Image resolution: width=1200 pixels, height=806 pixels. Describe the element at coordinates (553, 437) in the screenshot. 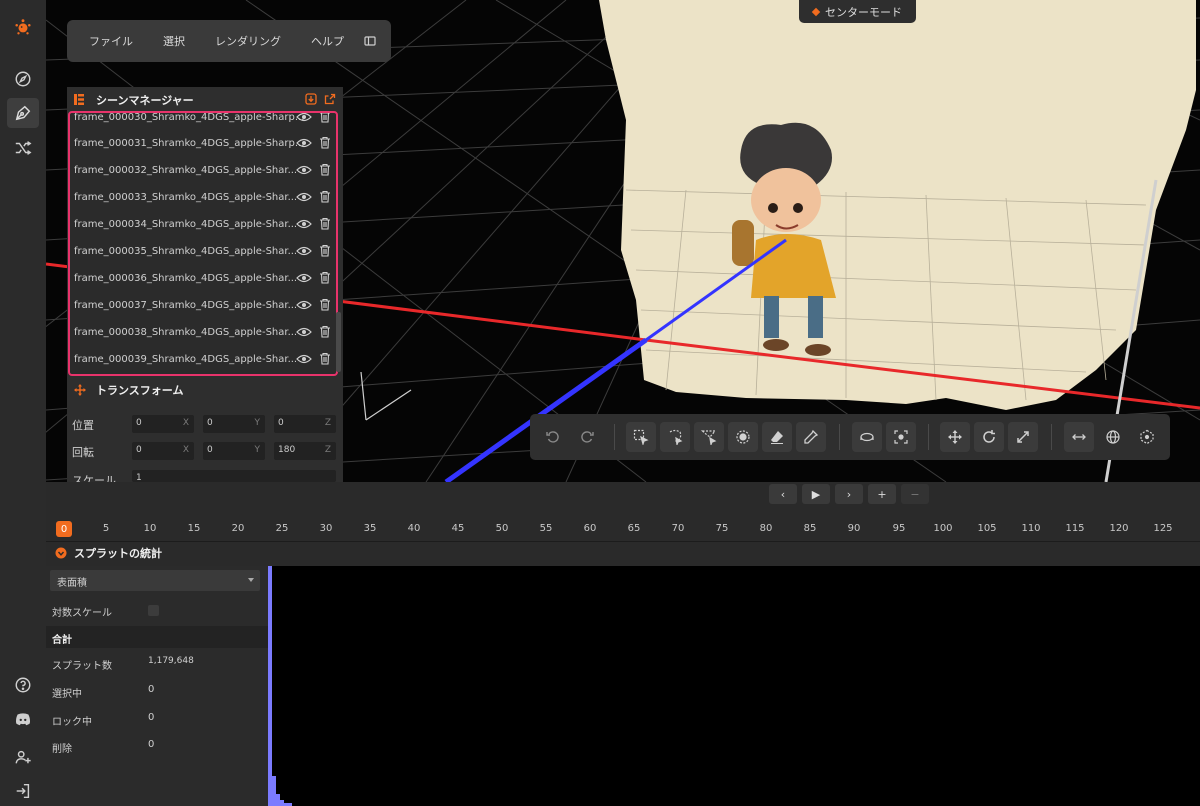

I see `undo-icon` at that location.